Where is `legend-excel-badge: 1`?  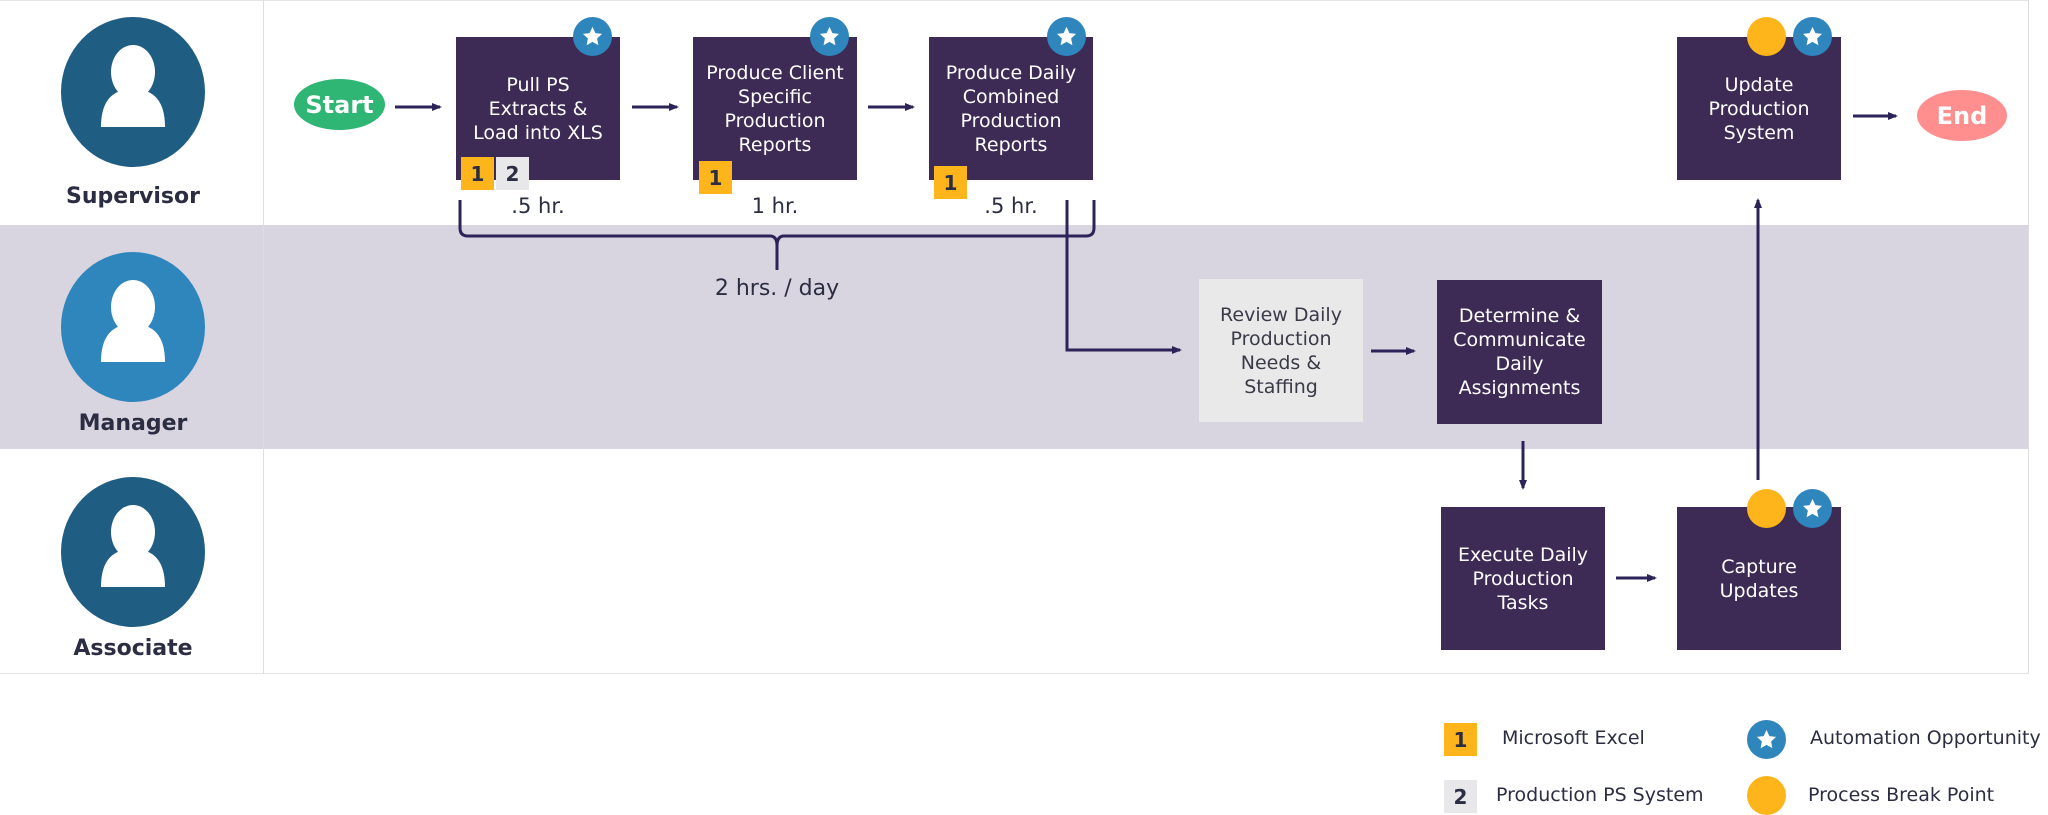
legend-excel-badge: 1 is located at coordinates (1460, 739).